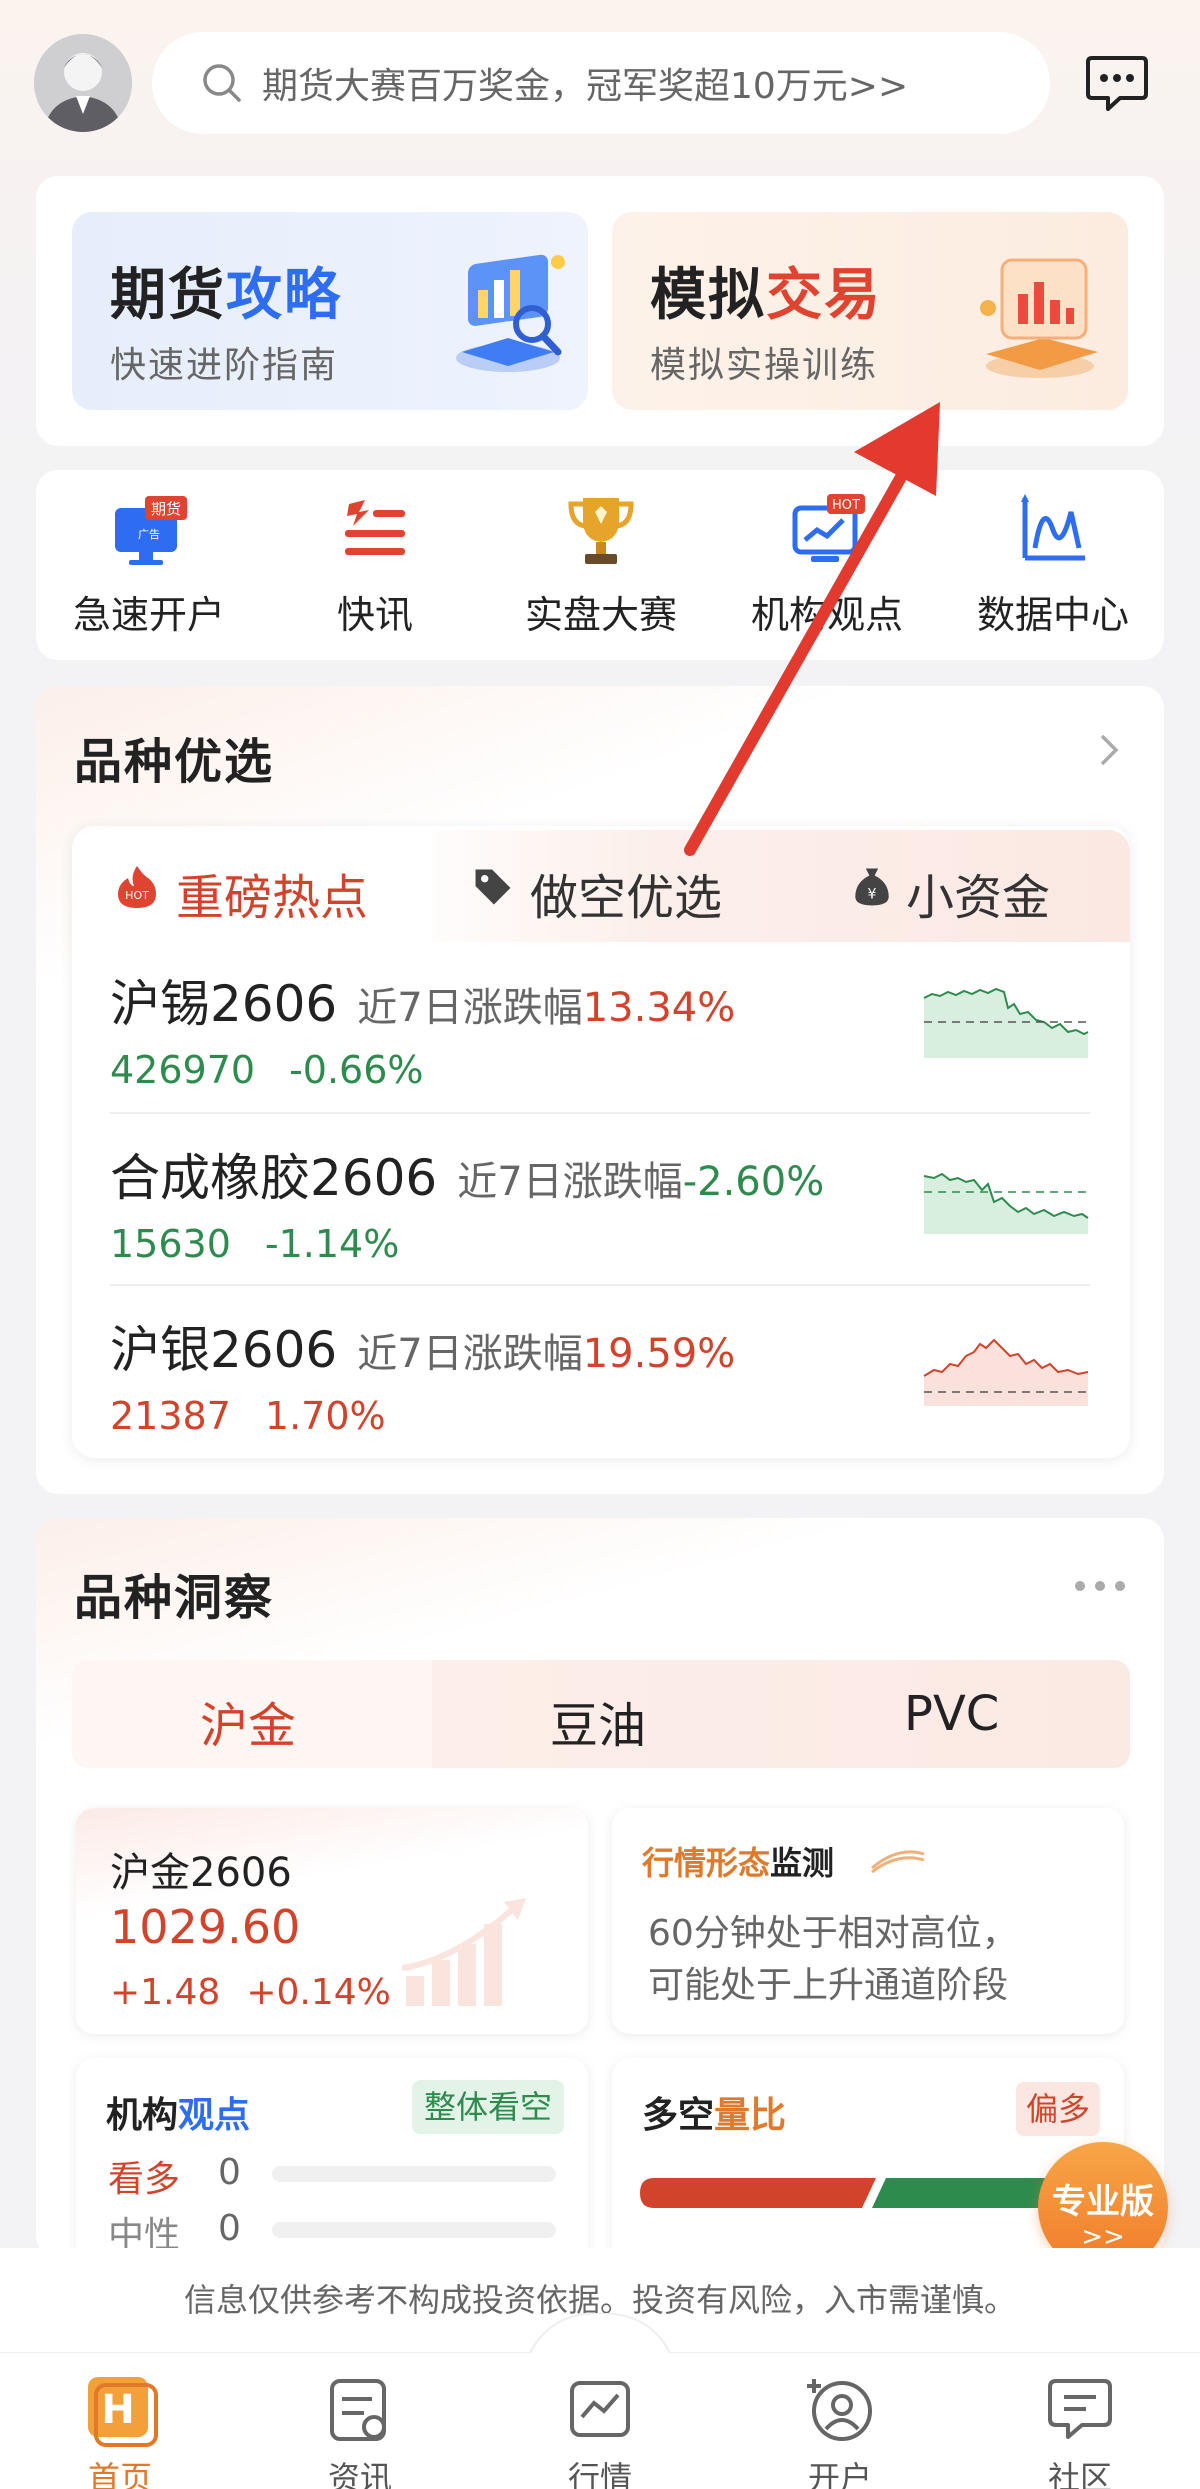 This screenshot has width=1200, height=2489. What do you see at coordinates (659, 1354) in the screenshot?
I see `change-7d: 19.59%` at bounding box center [659, 1354].